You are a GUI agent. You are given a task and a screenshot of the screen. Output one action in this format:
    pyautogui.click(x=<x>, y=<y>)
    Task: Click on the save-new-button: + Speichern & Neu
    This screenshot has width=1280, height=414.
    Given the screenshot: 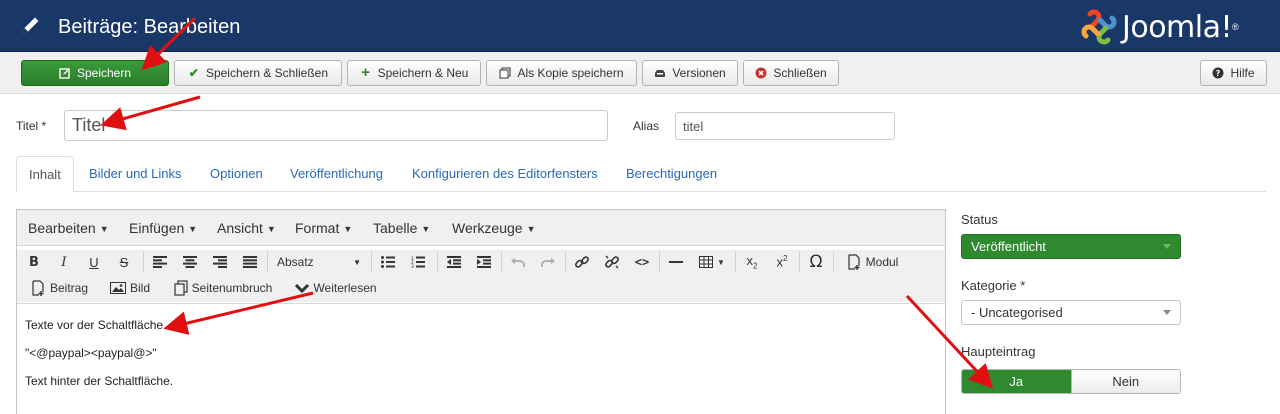 What is the action you would take?
    pyautogui.click(x=414, y=73)
    